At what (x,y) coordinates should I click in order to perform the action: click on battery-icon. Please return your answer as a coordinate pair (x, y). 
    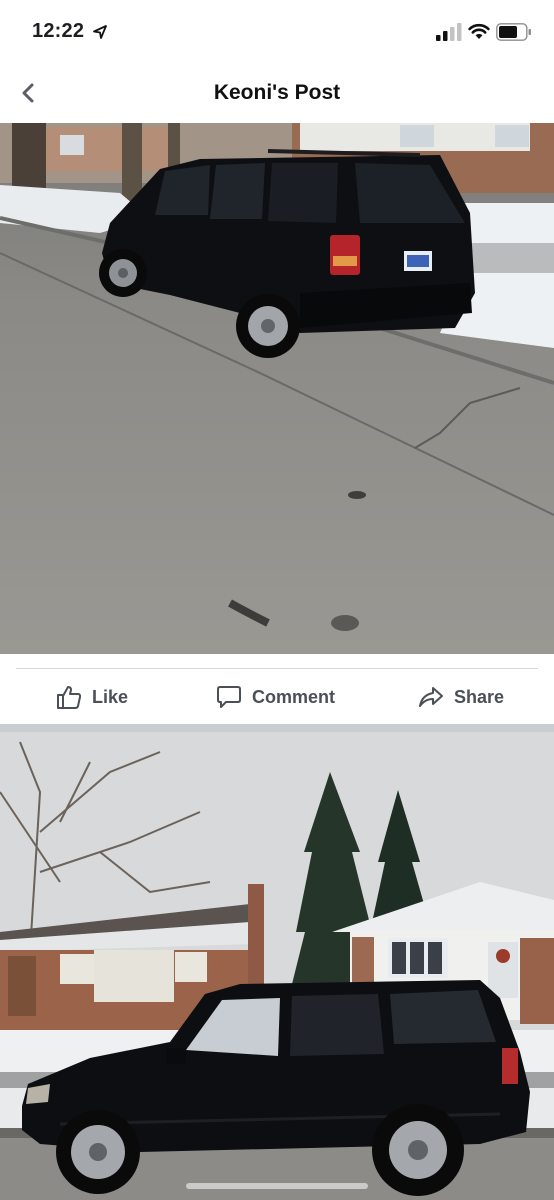
    Looking at the image, I should click on (513, 32).